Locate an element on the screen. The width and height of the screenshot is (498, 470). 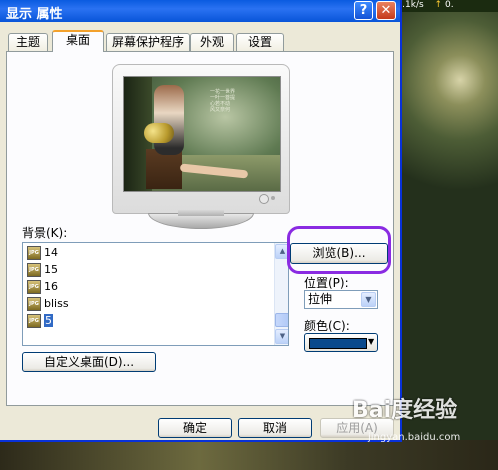
color-picker-button: ▼ is located at coordinates (341, 342).